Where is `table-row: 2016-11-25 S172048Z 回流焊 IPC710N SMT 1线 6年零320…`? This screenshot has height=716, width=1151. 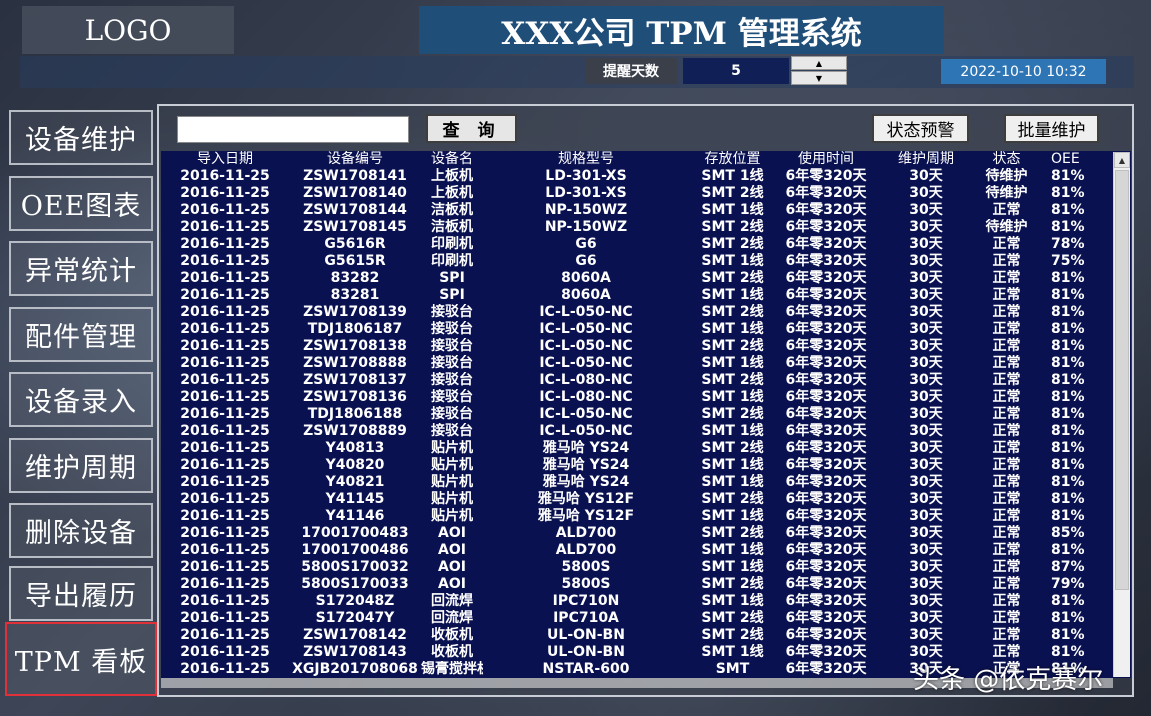 table-row: 2016-11-25 S172048Z 回流焊 IPC710N SMT 1线 6年零320… is located at coordinates (637, 601).